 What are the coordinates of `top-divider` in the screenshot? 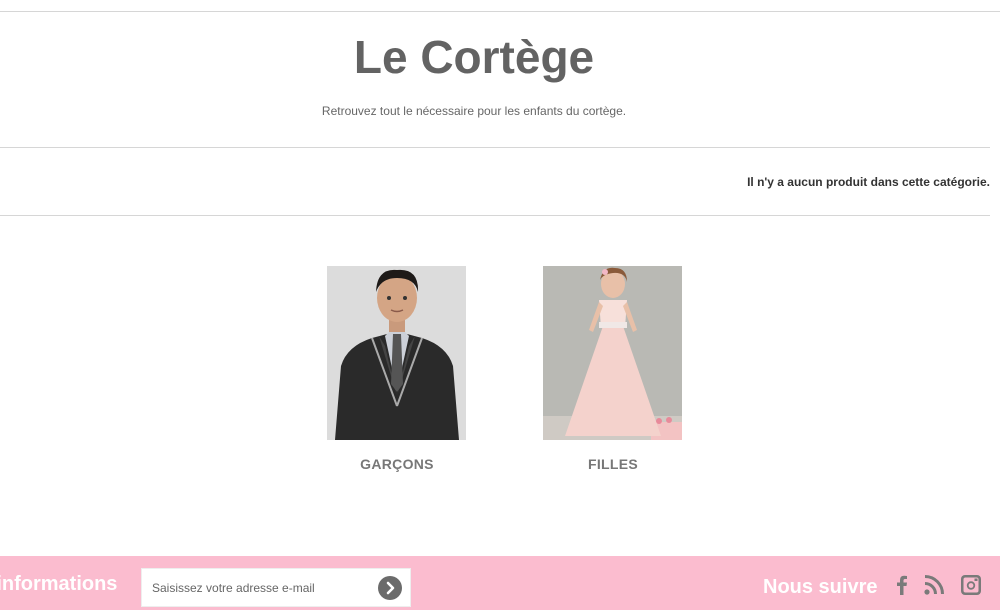 It's located at (500, 11).